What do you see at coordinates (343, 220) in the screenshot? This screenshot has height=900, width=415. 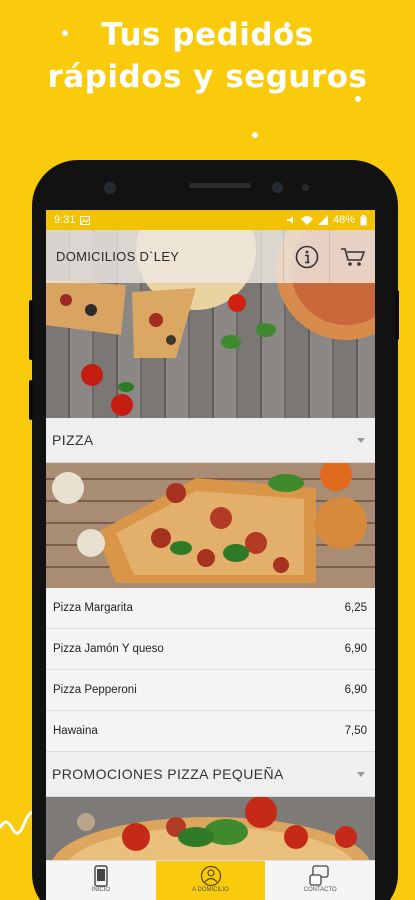 I see `battery-level: 48%` at bounding box center [343, 220].